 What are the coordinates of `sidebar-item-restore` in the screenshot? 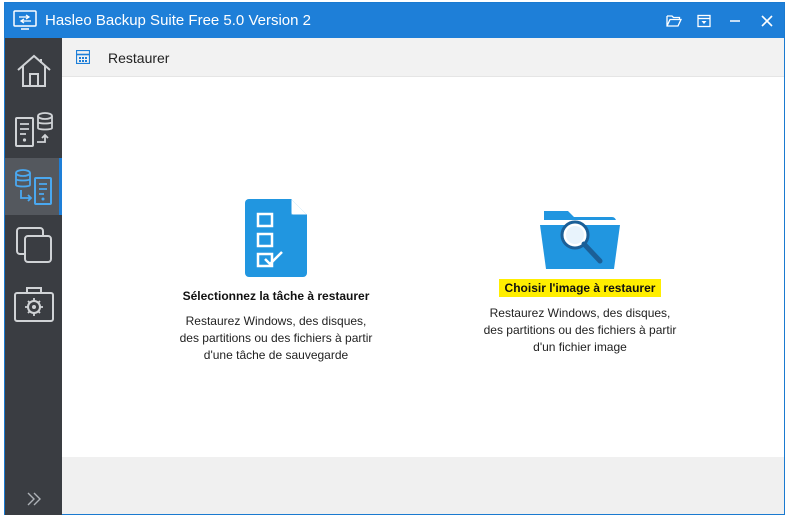 It's located at (33, 186).